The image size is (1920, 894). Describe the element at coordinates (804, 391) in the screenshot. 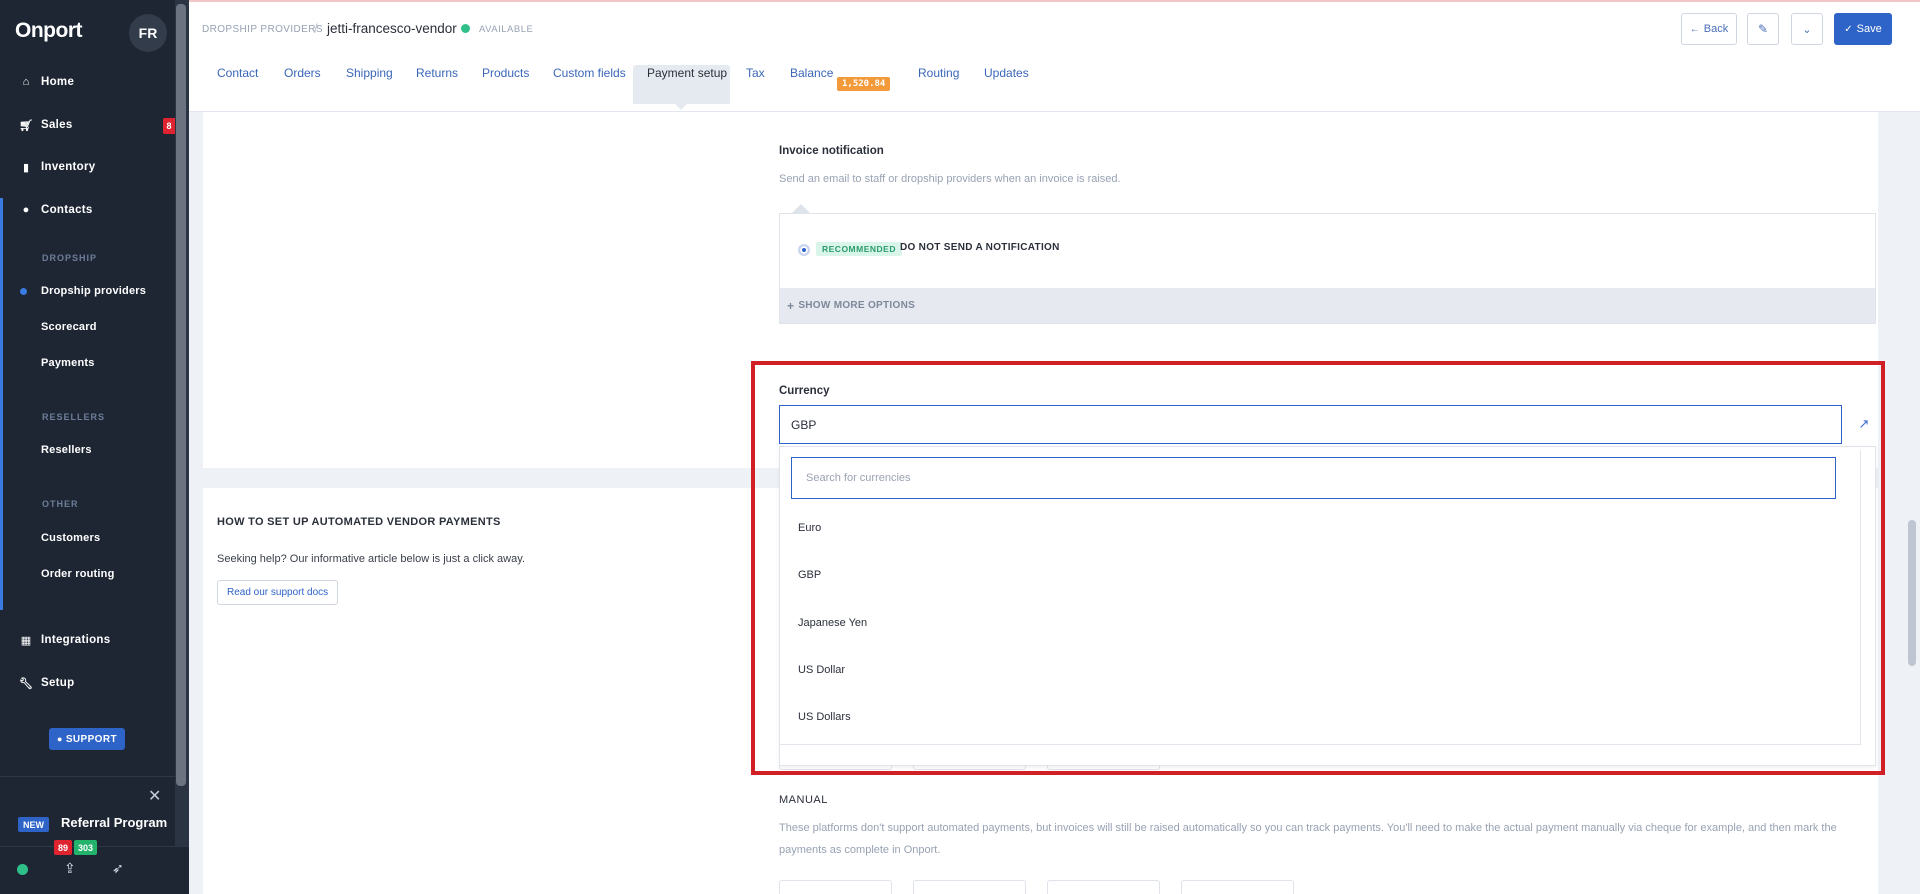

I see `currency-label: Currency` at that location.